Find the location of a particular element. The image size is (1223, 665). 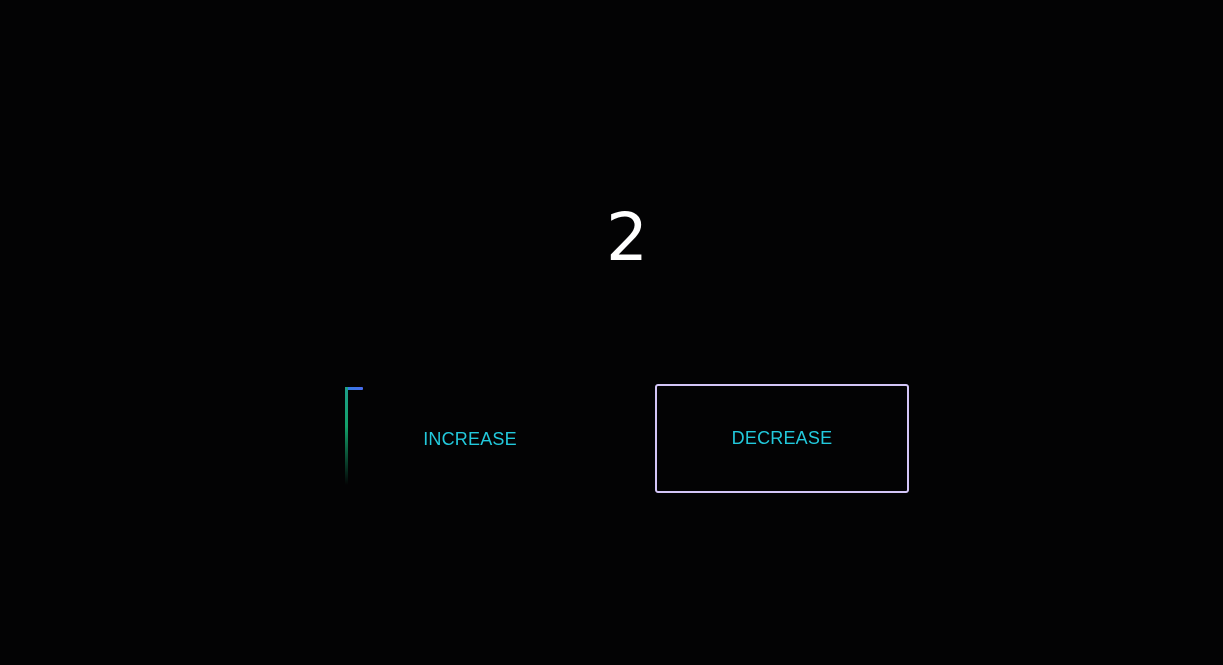

decrease-button: DECREASE is located at coordinates (782, 438).